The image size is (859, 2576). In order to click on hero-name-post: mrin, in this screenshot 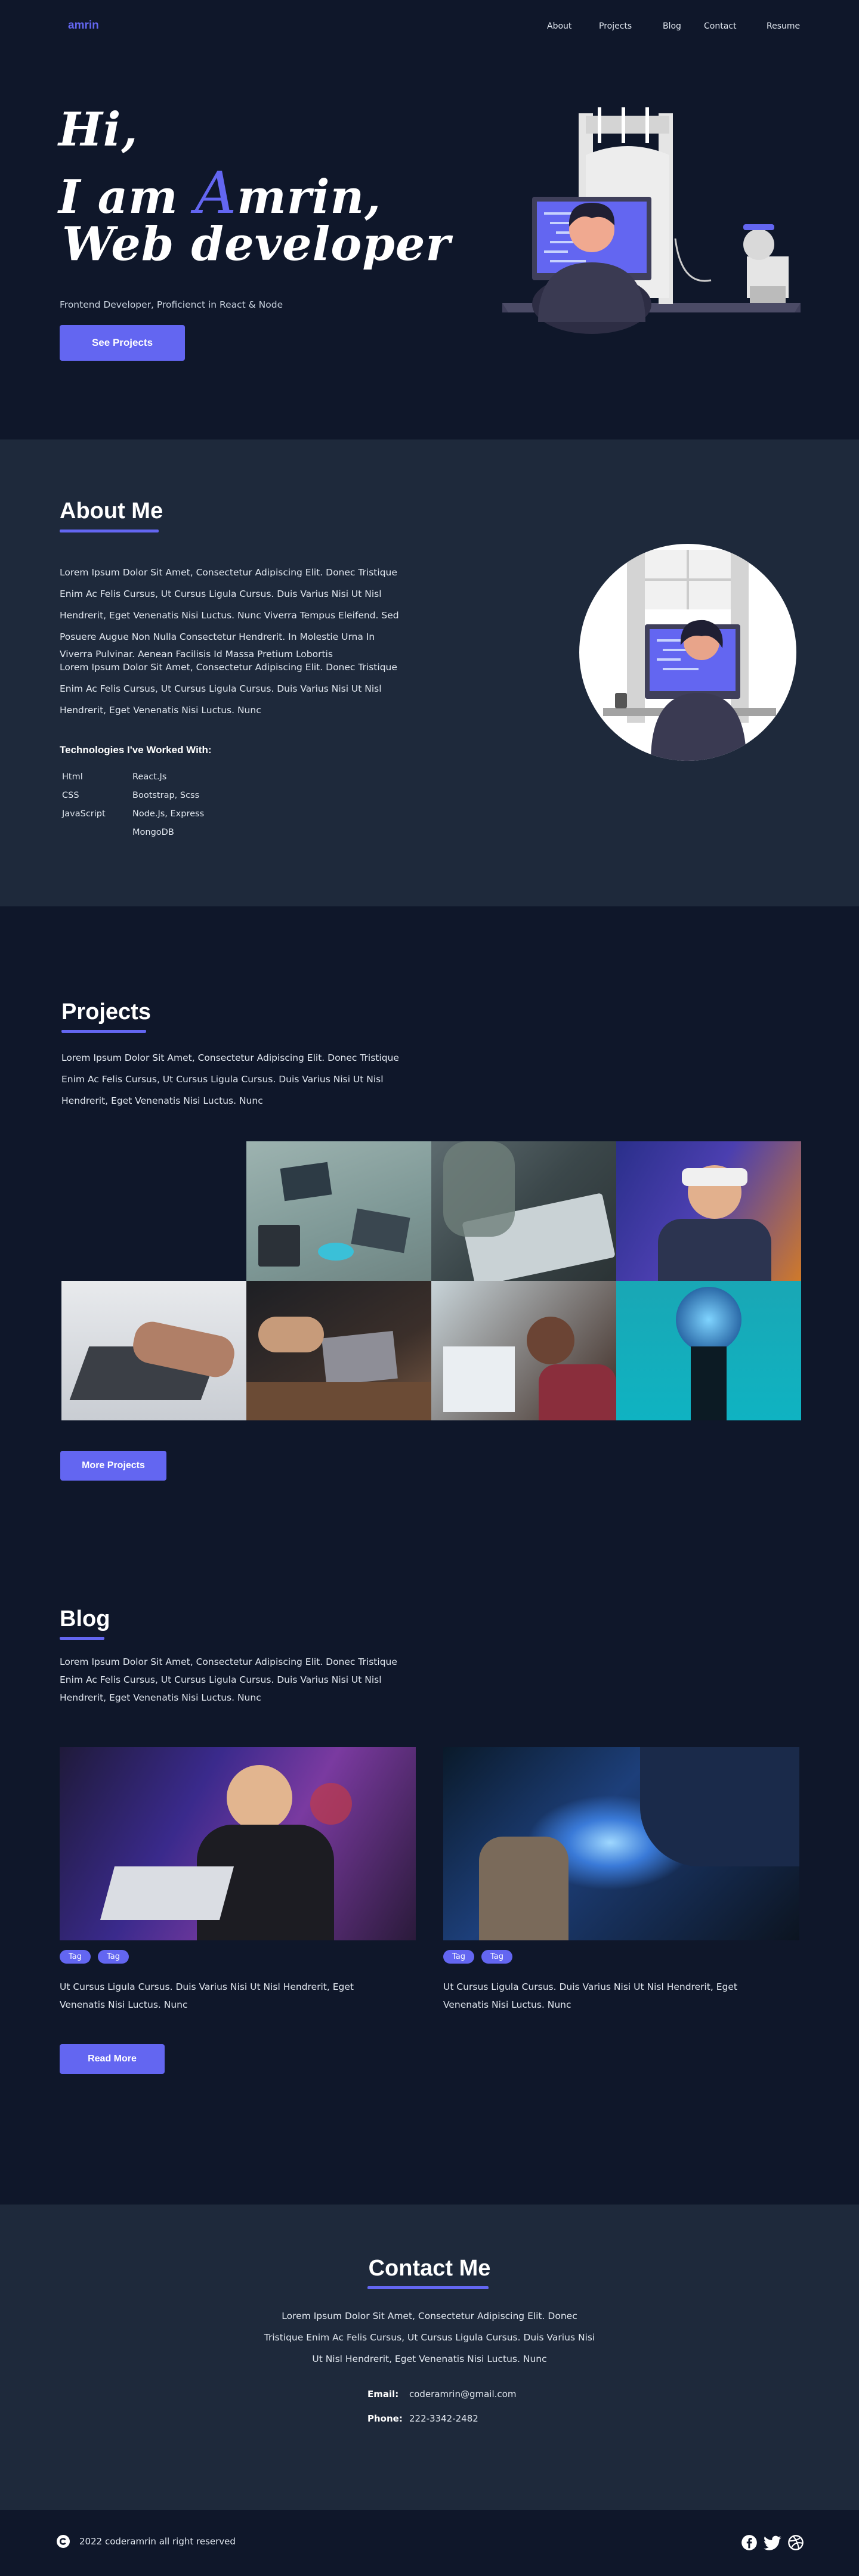, I will do `click(309, 197)`.